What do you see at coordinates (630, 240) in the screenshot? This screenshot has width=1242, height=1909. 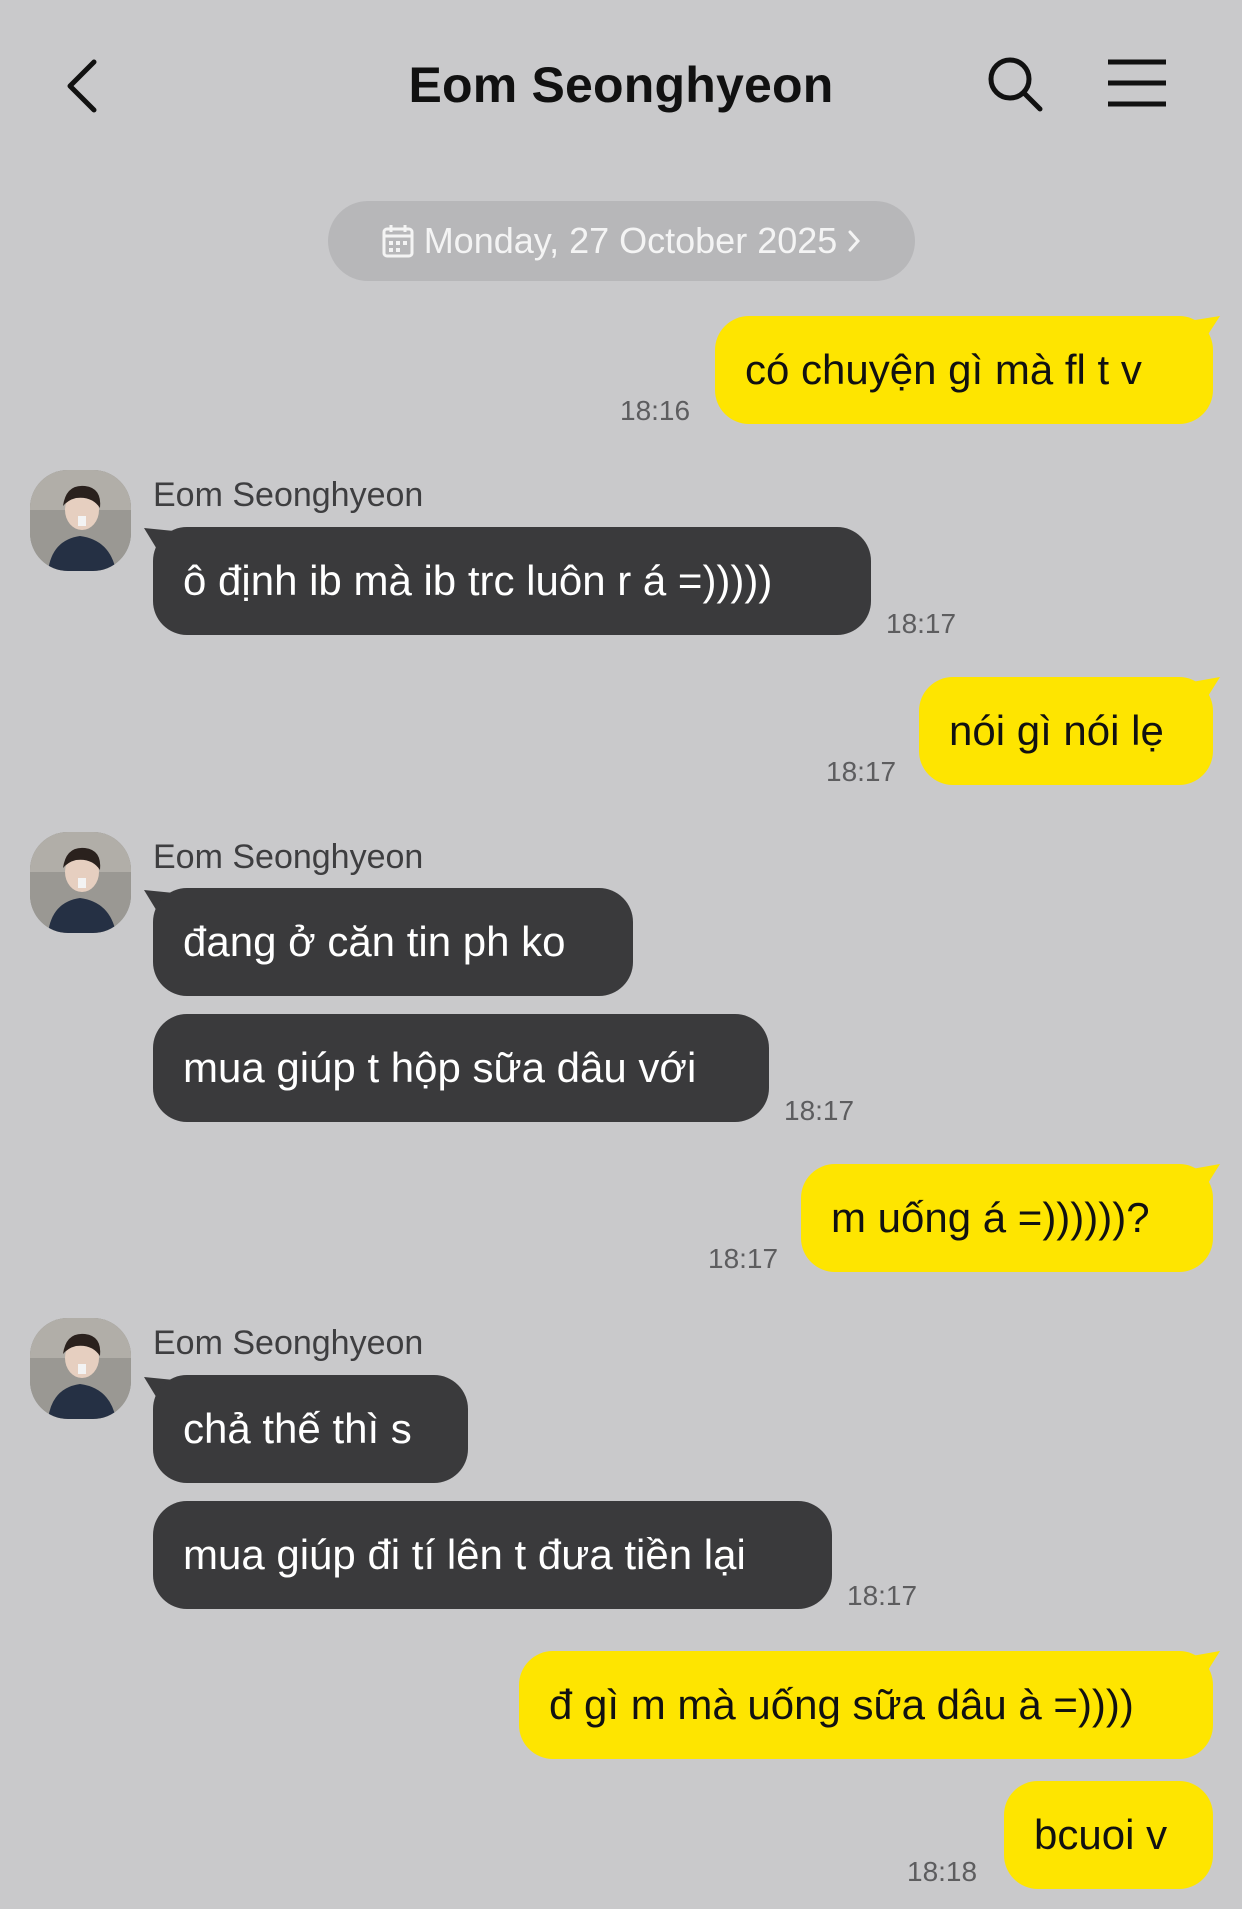 I see `date-text: Monday, 27 October 2025` at bounding box center [630, 240].